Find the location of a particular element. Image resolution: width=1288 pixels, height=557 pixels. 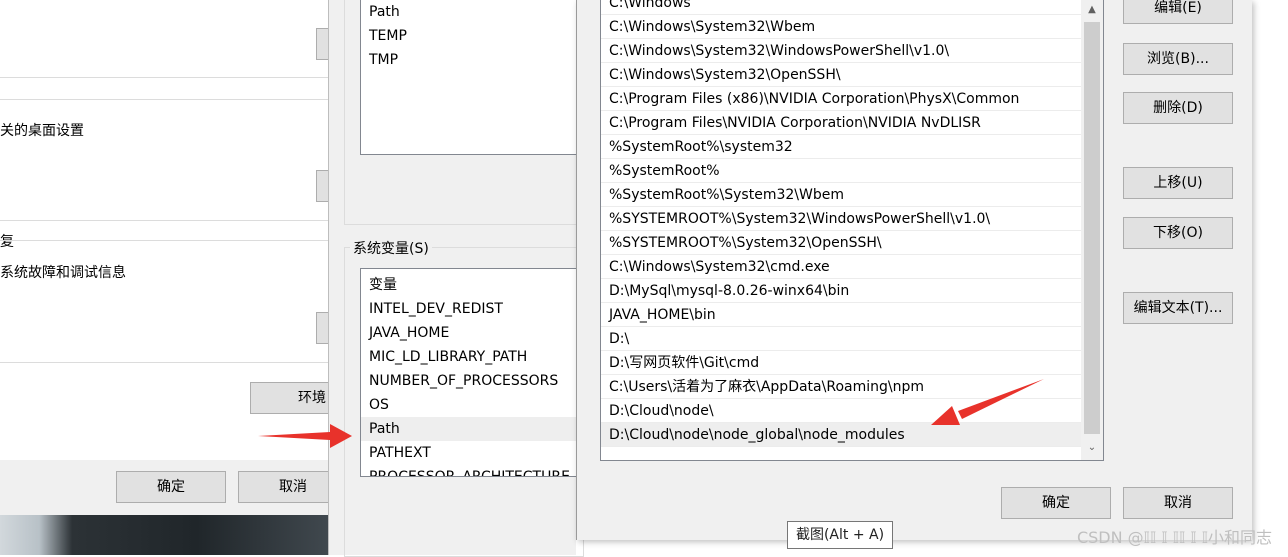

path-entry: %SystemRoot%\system32 is located at coordinates (841, 147).